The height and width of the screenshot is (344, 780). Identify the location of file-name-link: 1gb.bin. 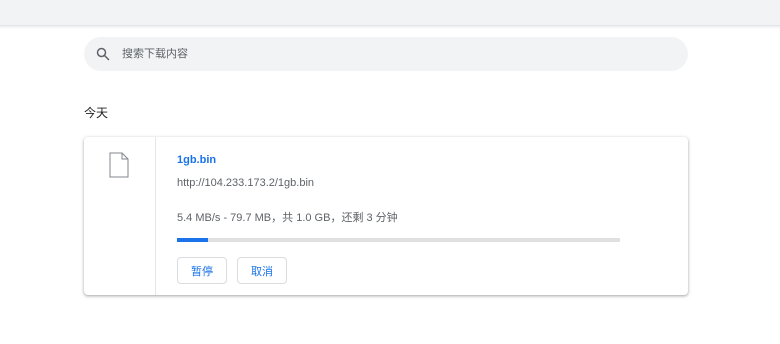
(196, 160).